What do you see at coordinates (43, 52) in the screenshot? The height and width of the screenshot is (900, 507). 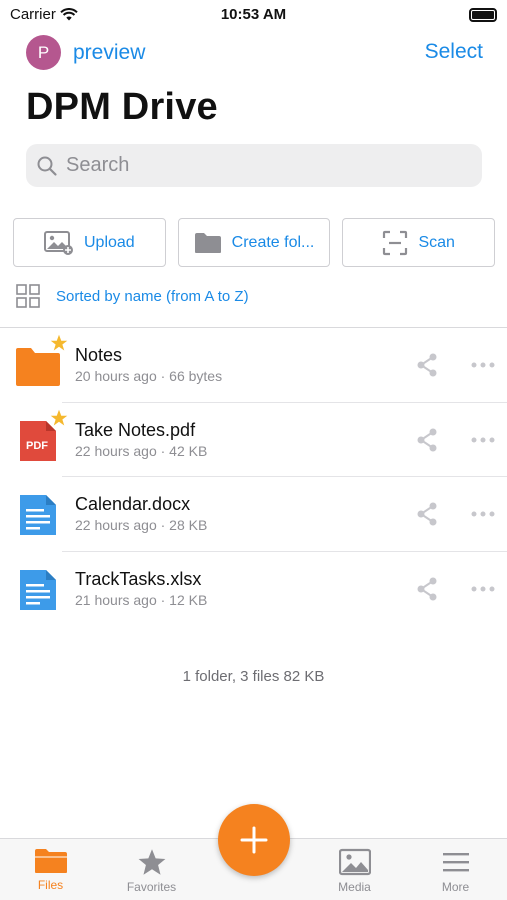 I see `avatar: P` at bounding box center [43, 52].